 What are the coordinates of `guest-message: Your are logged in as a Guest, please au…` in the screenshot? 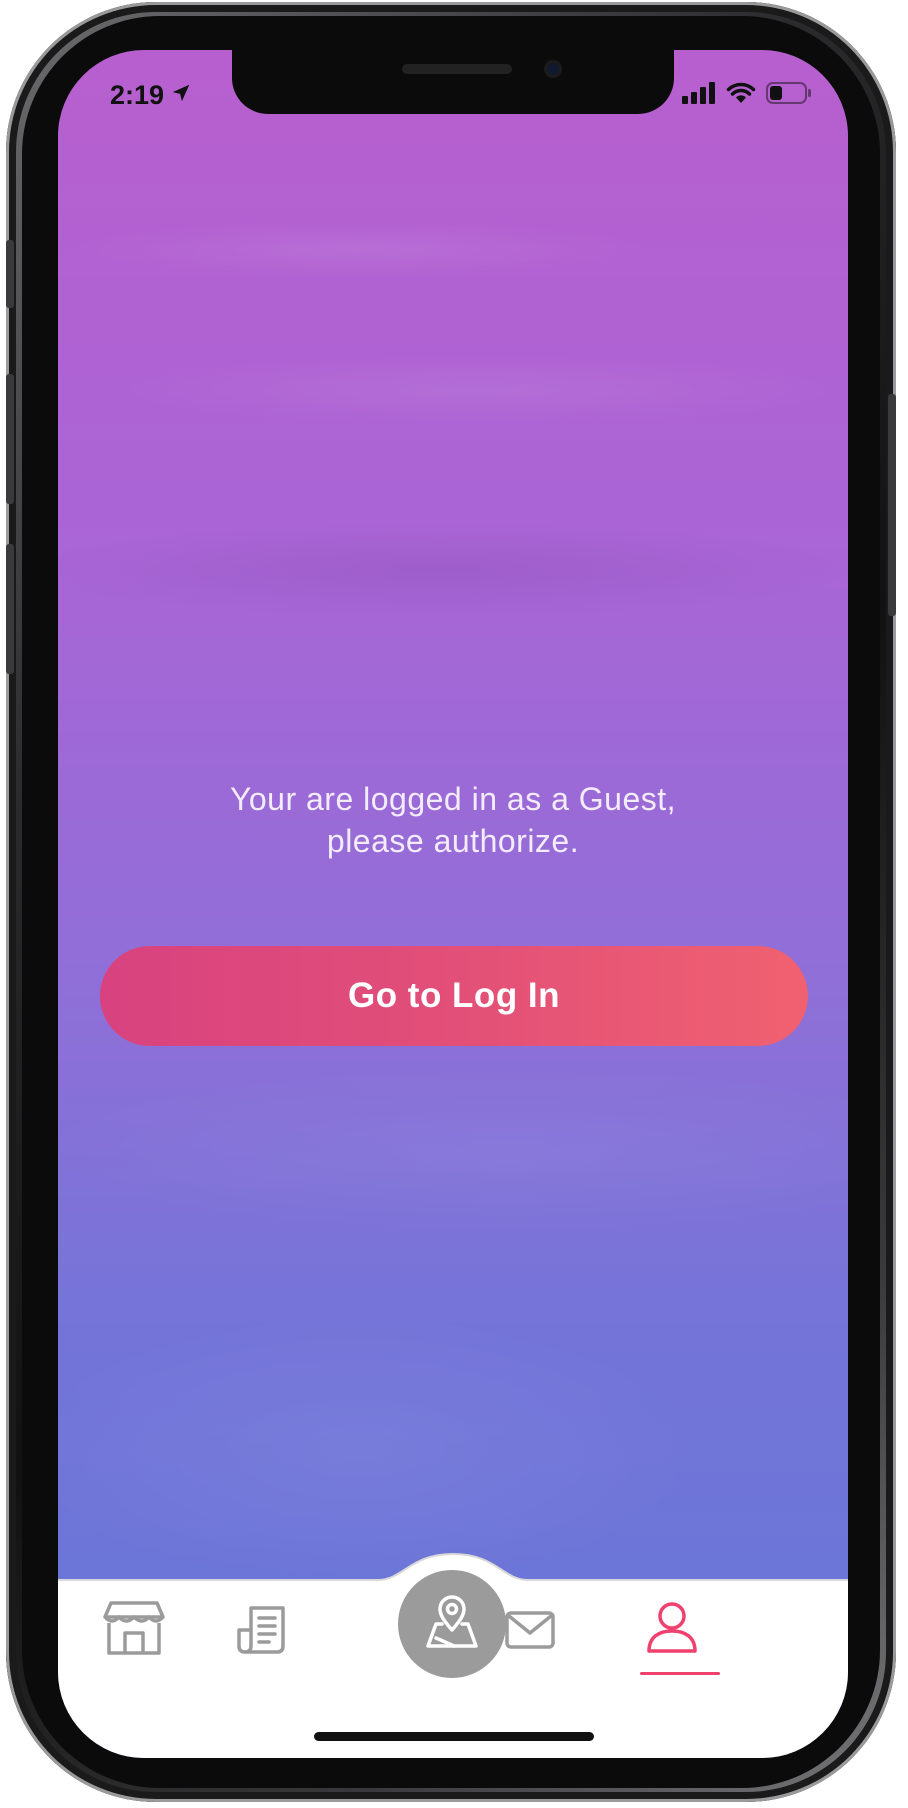 It's located at (453, 820).